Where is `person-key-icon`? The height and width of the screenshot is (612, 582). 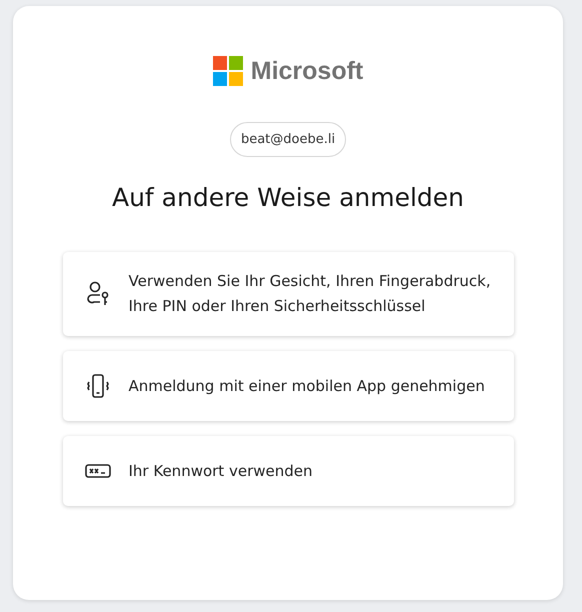
person-key-icon is located at coordinates (97, 294).